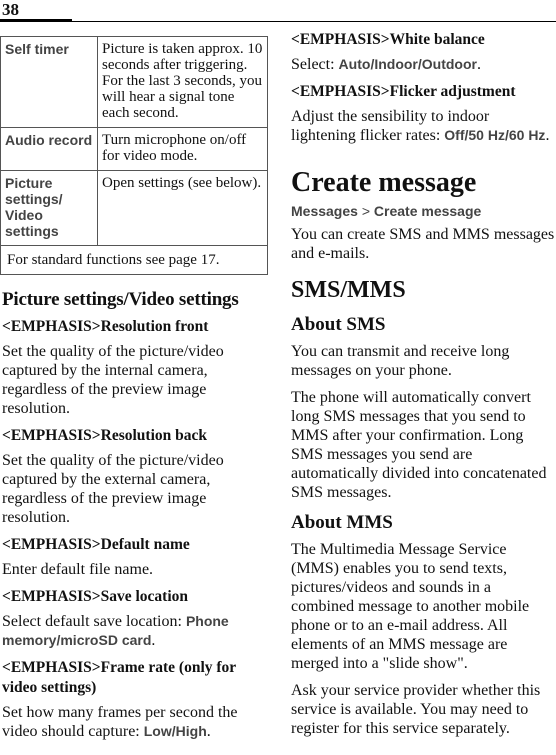 This screenshot has width=556, height=755. Describe the element at coordinates (527, 135) in the screenshot. I see `option-label: 60 Hz` at that location.